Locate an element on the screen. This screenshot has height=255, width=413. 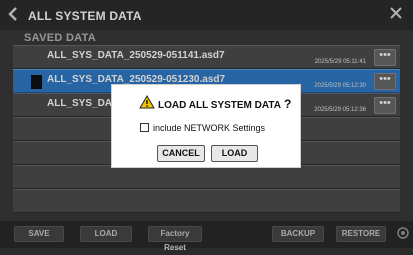
dialog-load-button: LOAD is located at coordinates (234, 153).